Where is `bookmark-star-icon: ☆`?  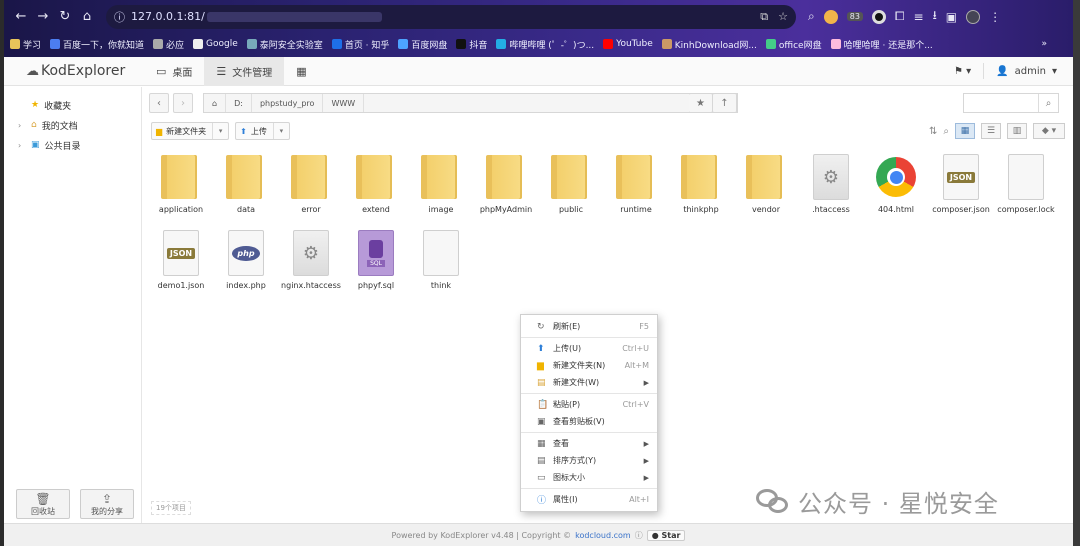
bookmark-star-icon: ☆ is located at coordinates (783, 17).